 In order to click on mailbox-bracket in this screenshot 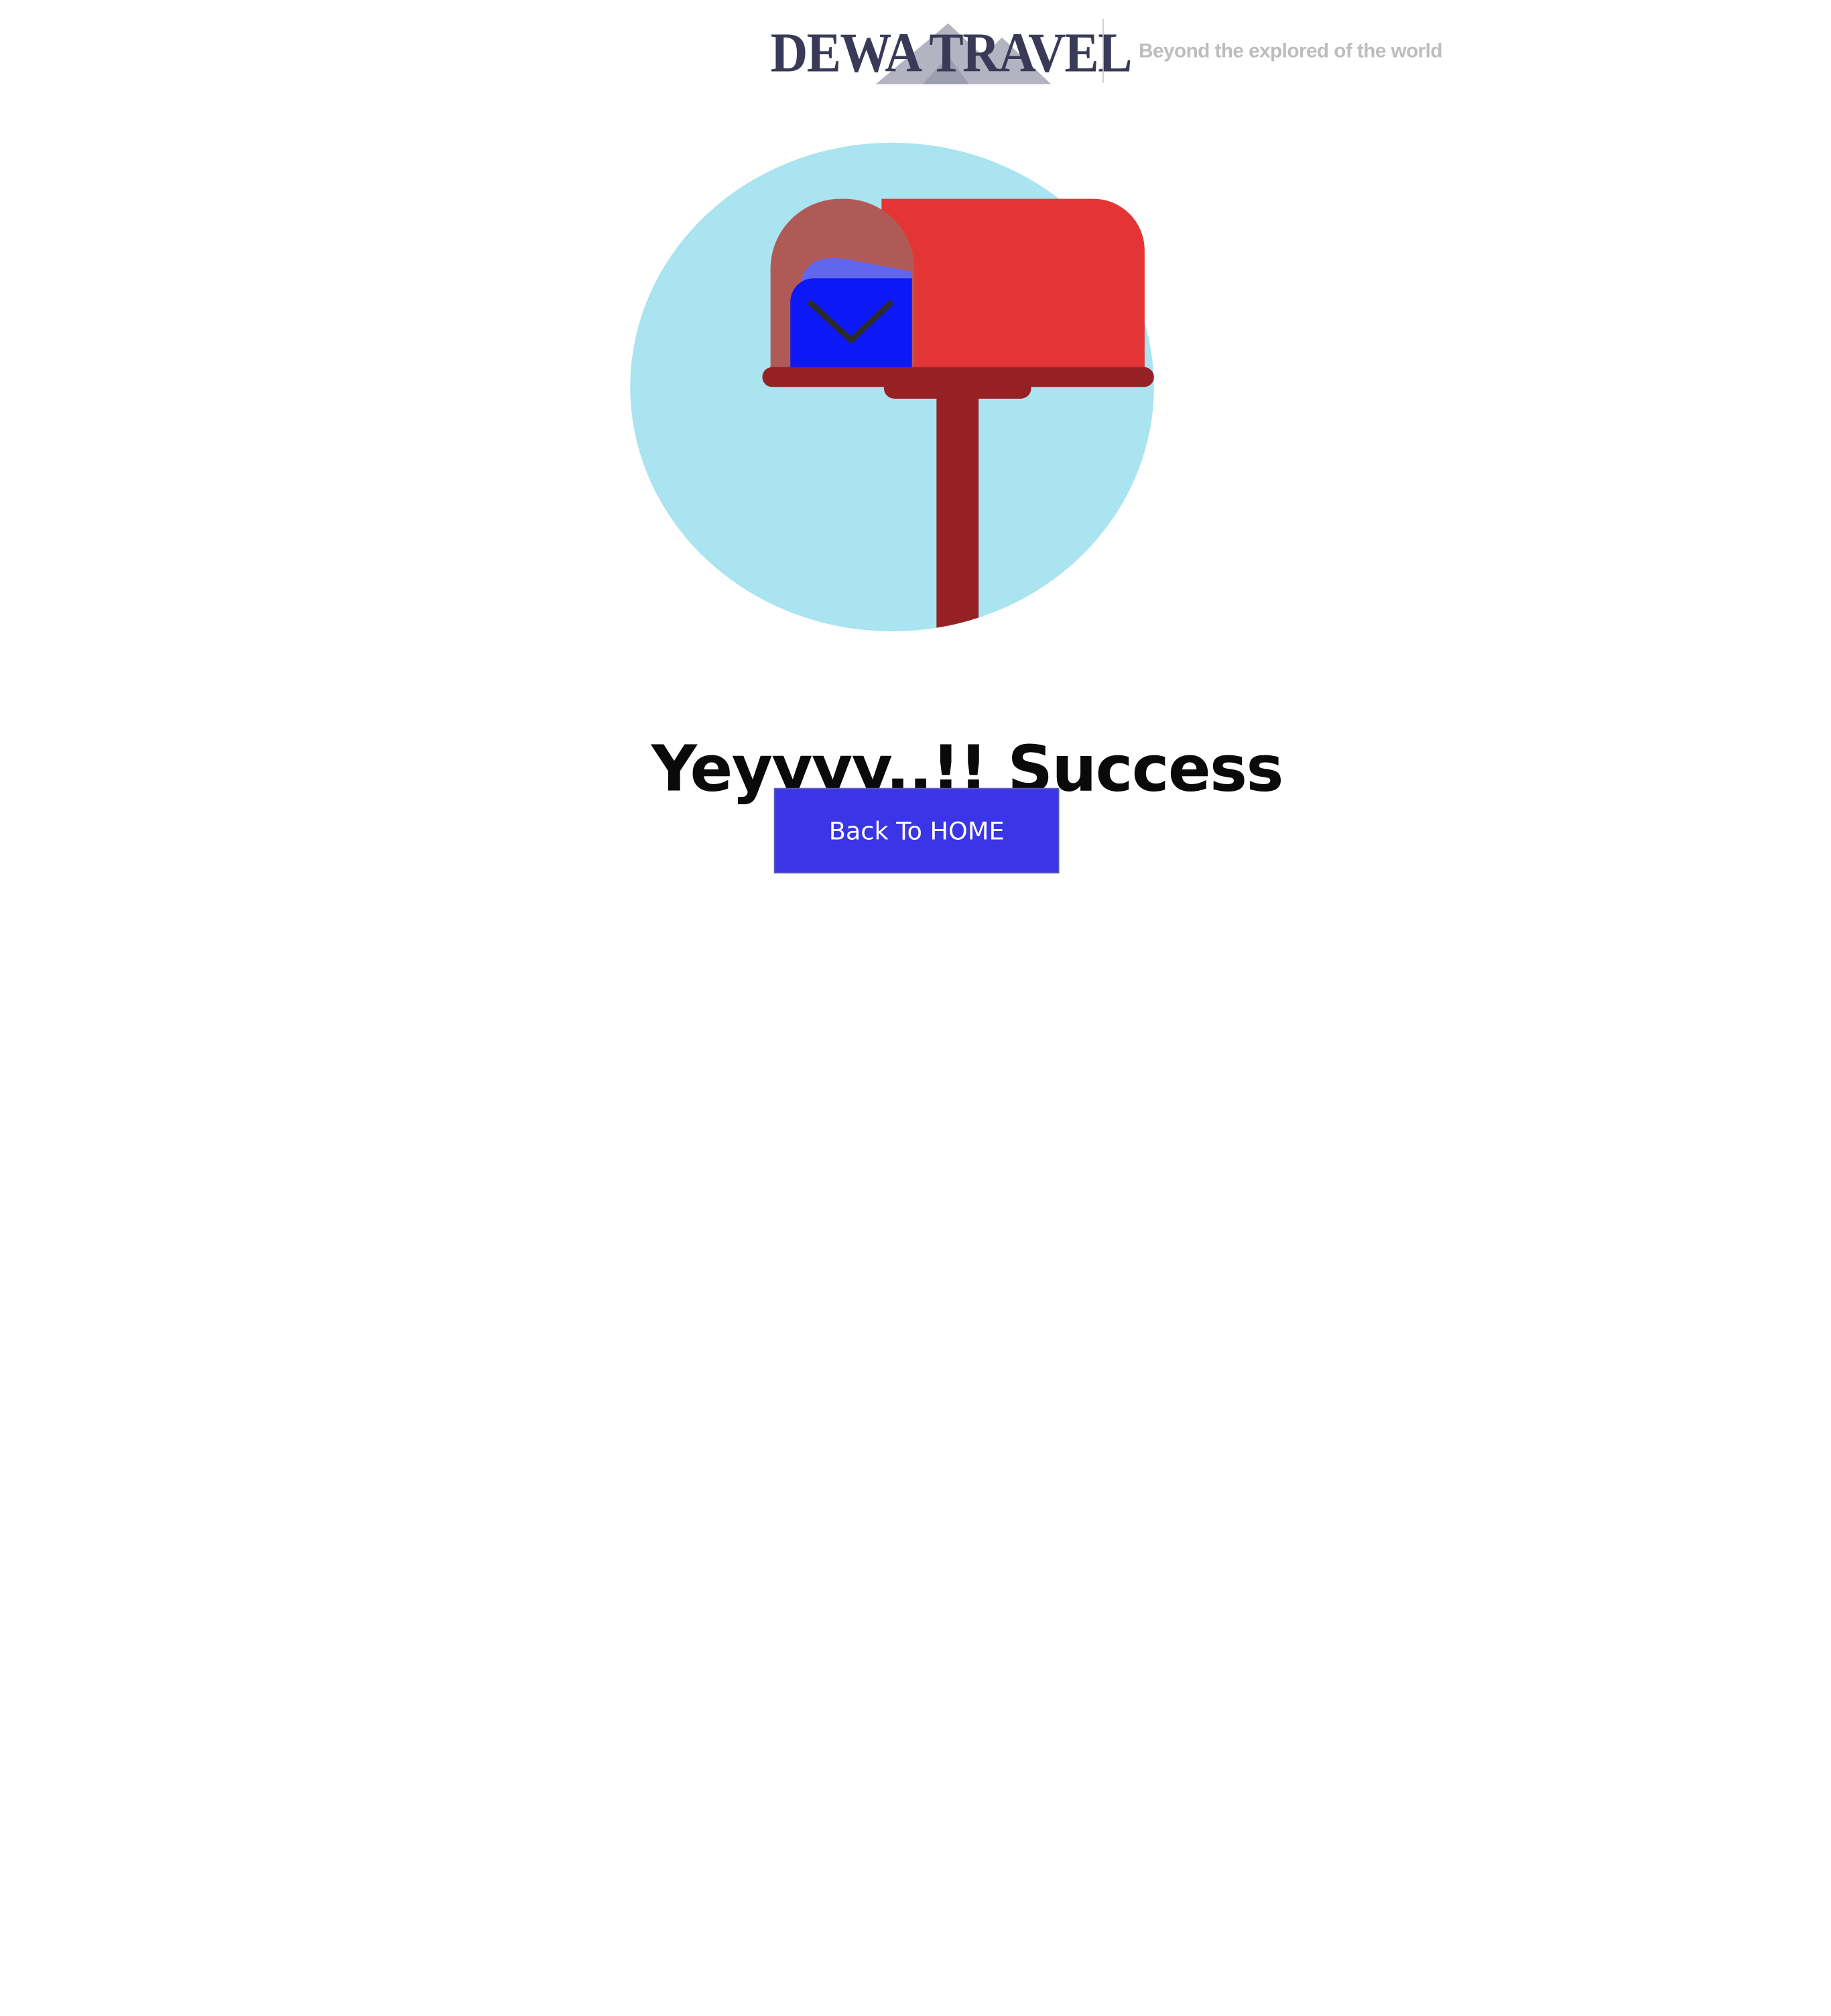, I will do `click(957, 388)`.